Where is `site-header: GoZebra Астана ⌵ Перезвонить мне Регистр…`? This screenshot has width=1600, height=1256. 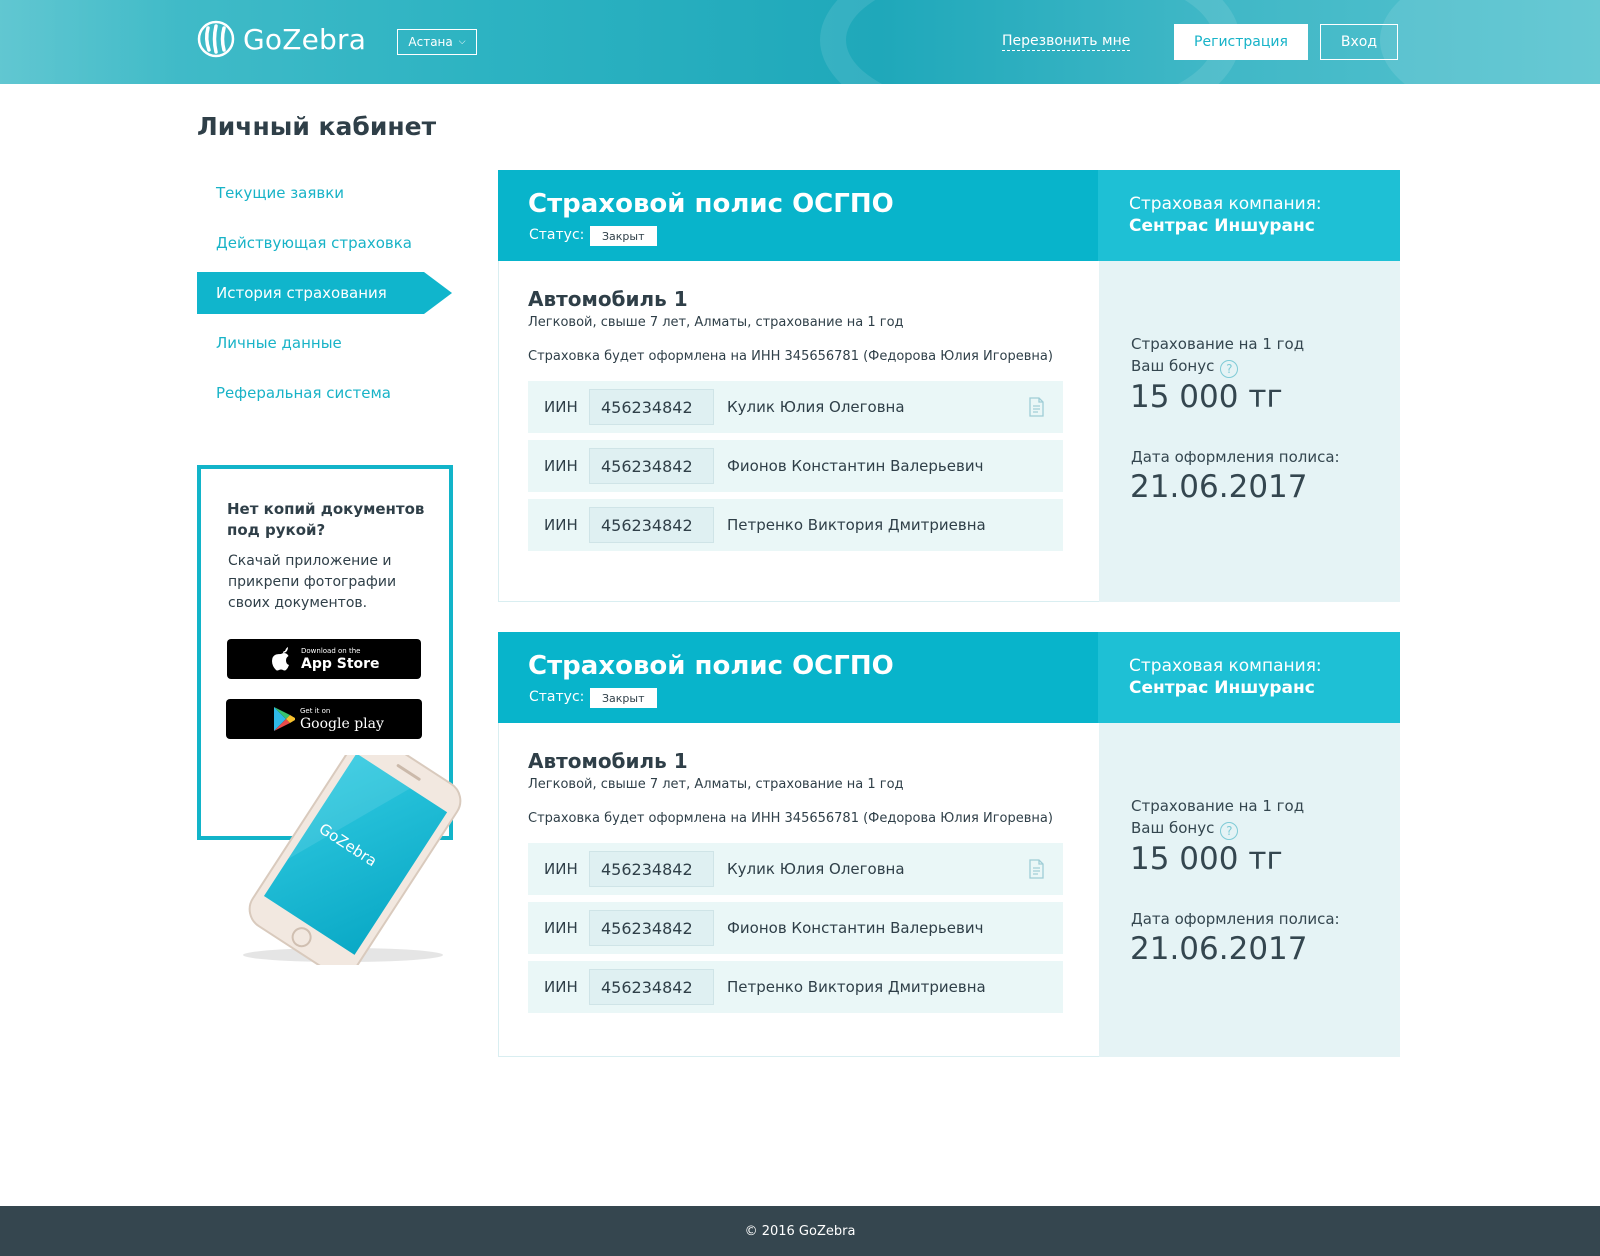 site-header: GoZebra Астана ⌵ Перезвонить мне Регистр… is located at coordinates (800, 42).